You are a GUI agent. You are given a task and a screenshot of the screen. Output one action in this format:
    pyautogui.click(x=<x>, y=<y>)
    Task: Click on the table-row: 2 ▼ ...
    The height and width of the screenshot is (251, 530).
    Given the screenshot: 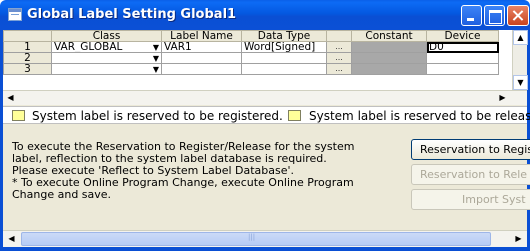 What is the action you would take?
    pyautogui.click(x=251, y=58)
    